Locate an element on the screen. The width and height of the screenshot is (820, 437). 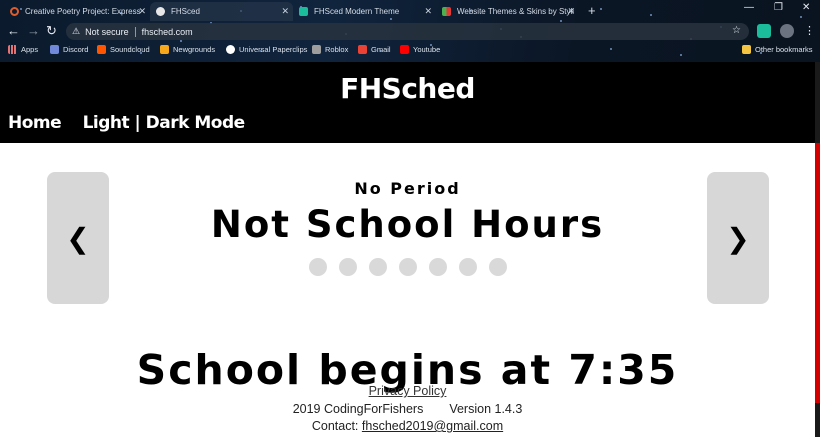
tab-fhsced: FHSced ✕ is located at coordinates (221, 11).